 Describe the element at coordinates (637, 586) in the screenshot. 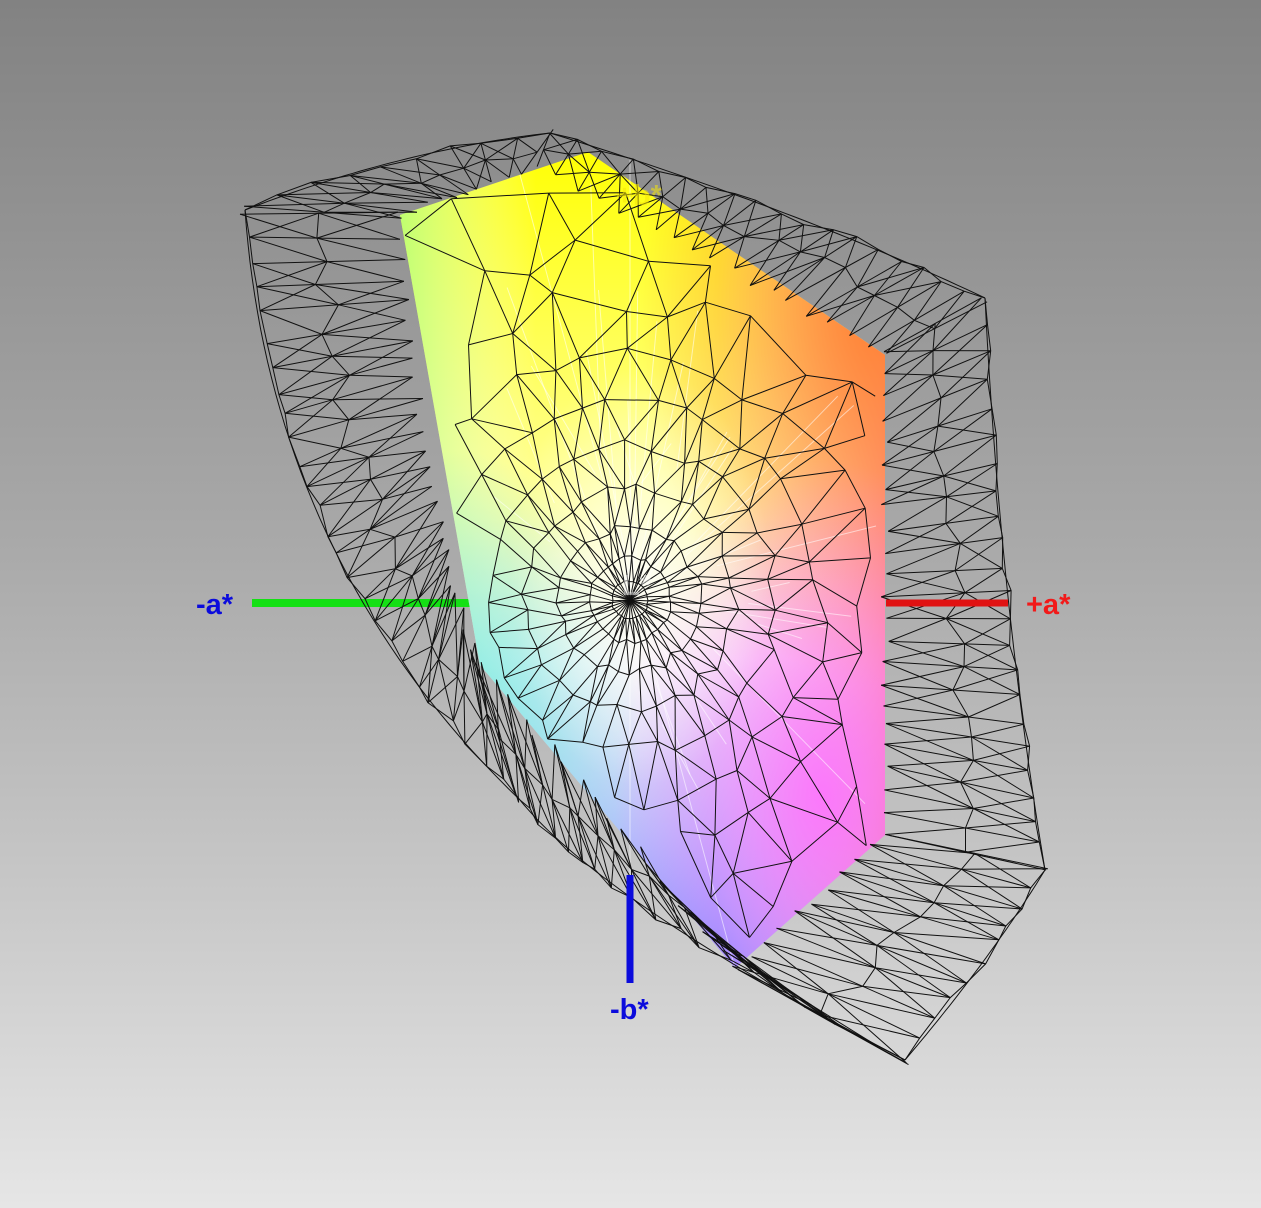

I see `l-axis-label: L*` at that location.